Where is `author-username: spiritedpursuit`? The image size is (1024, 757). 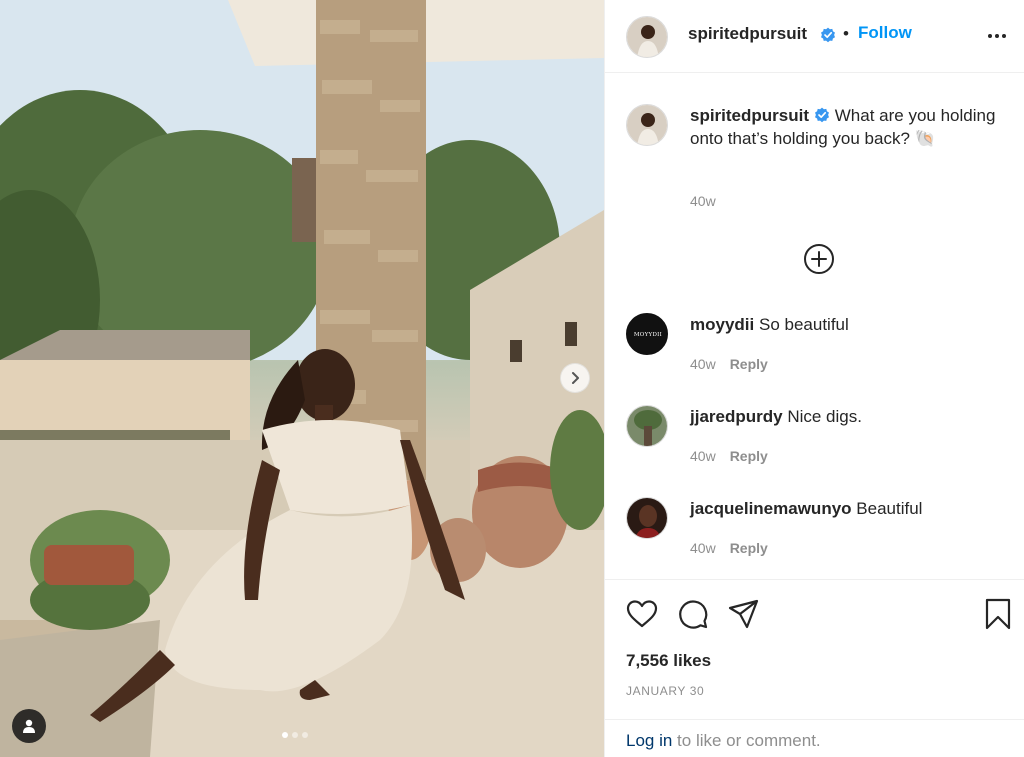 author-username: spiritedpursuit is located at coordinates (747, 34).